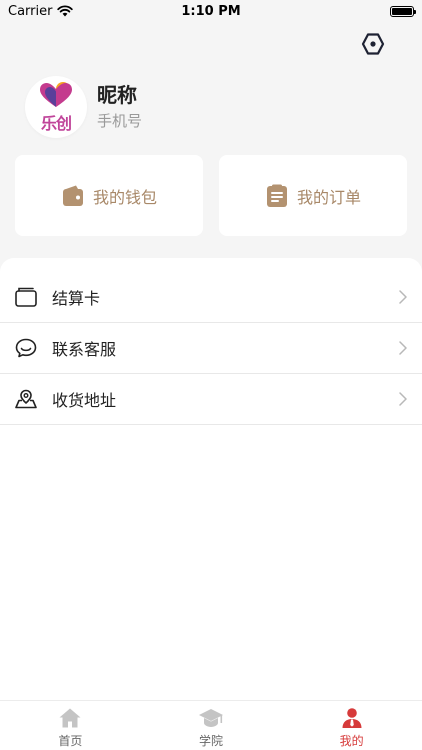 The width and height of the screenshot is (422, 750). What do you see at coordinates (26, 297) in the screenshot?
I see `card-icon` at bounding box center [26, 297].